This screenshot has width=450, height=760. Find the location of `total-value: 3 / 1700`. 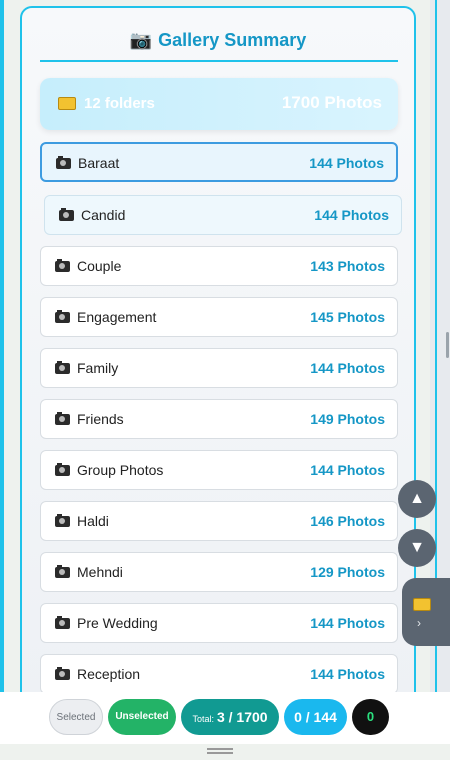

total-value: 3 / 1700 is located at coordinates (242, 717).